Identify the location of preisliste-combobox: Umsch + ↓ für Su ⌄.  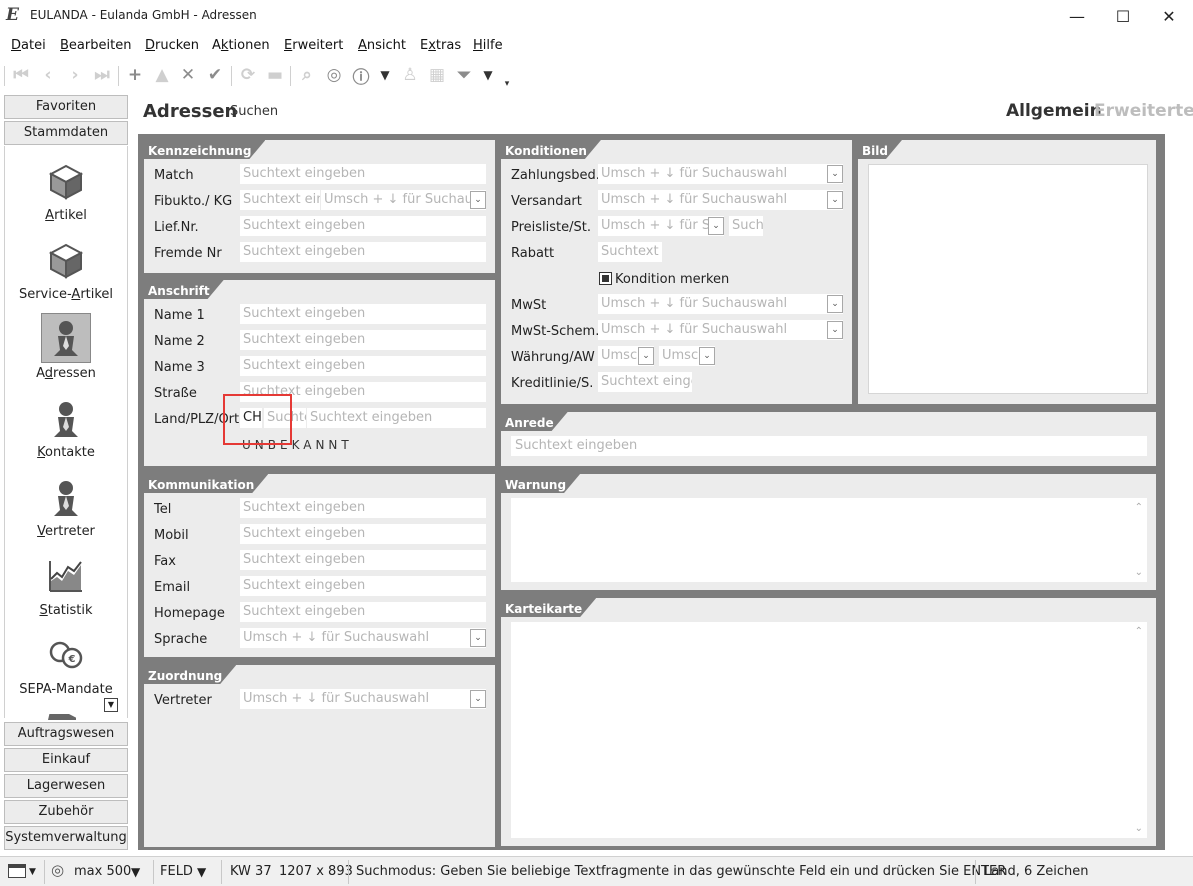
(661, 226).